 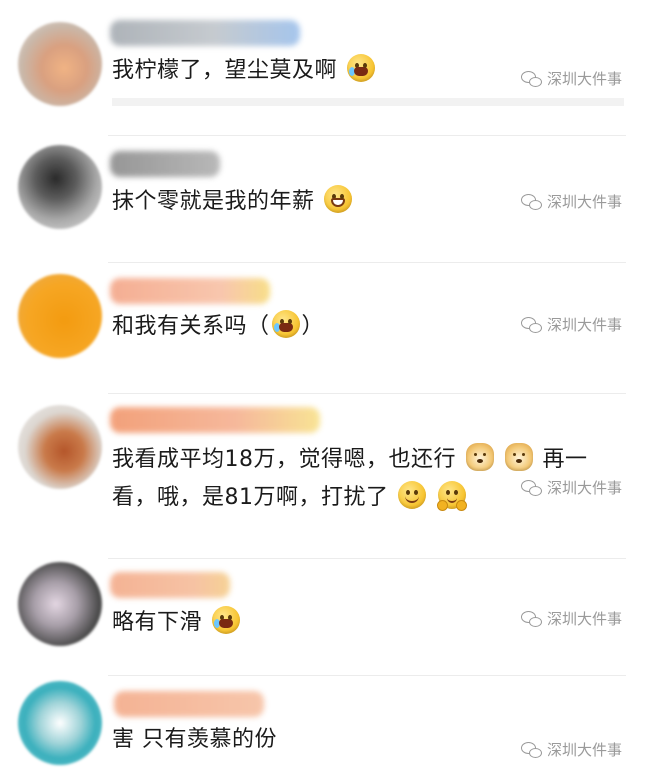 What do you see at coordinates (157, 622) in the screenshot?
I see `comment-text-content: 略有下滑` at bounding box center [157, 622].